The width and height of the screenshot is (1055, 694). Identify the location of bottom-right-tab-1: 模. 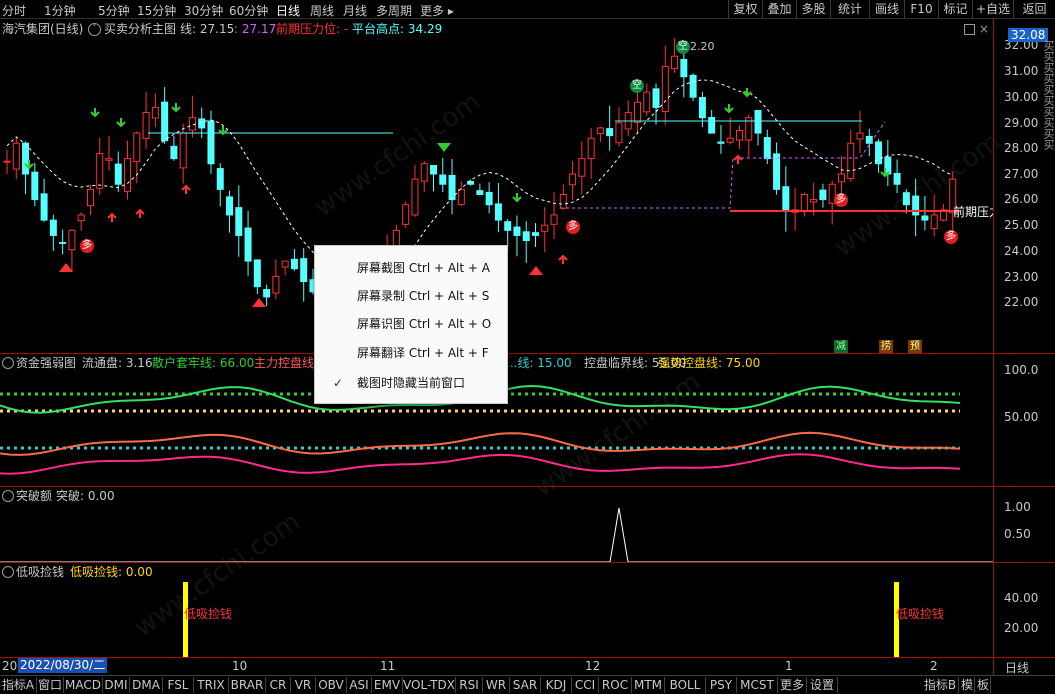
(967, 685).